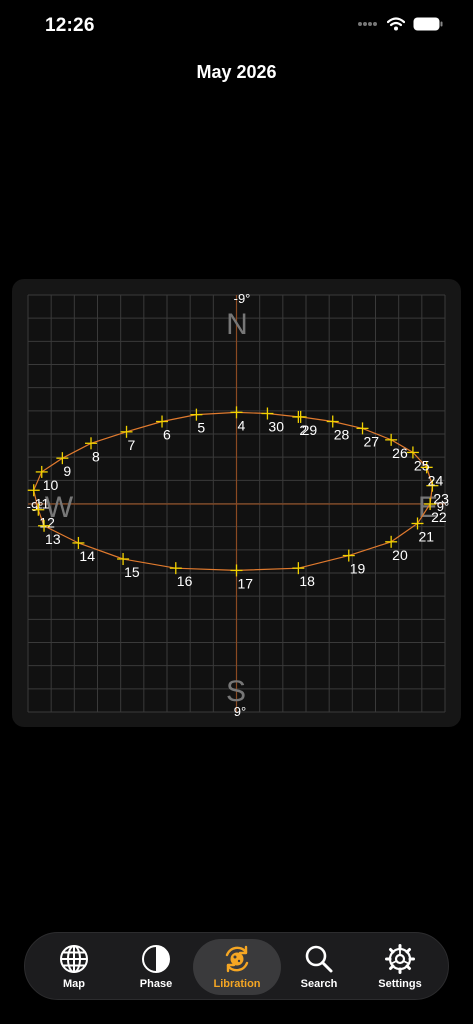 The height and width of the screenshot is (1024, 473). Describe the element at coordinates (342, 435) in the screenshot. I see `point-label: 28` at that location.